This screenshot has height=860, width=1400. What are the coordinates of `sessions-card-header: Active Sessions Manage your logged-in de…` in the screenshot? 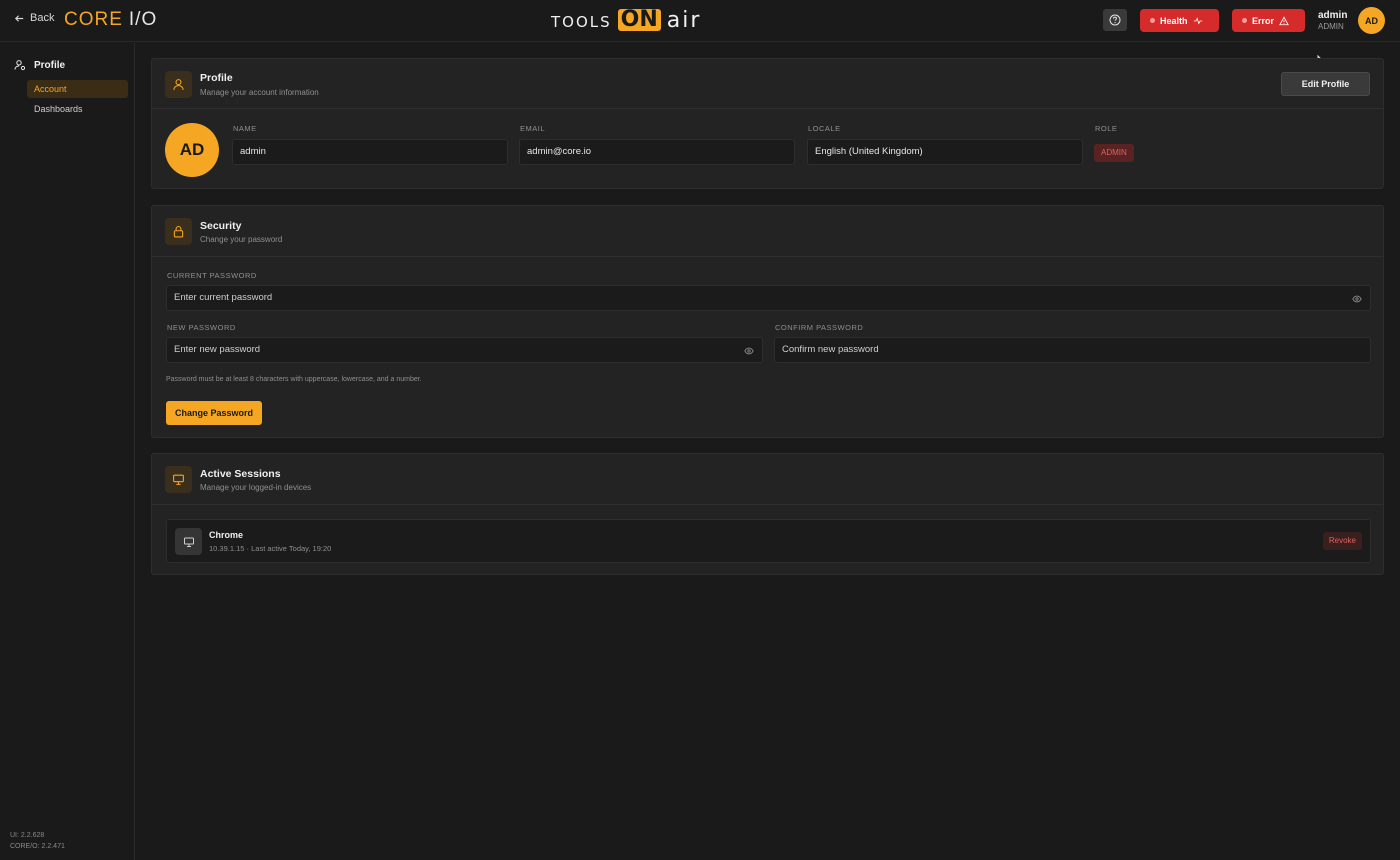 It's located at (767, 479).